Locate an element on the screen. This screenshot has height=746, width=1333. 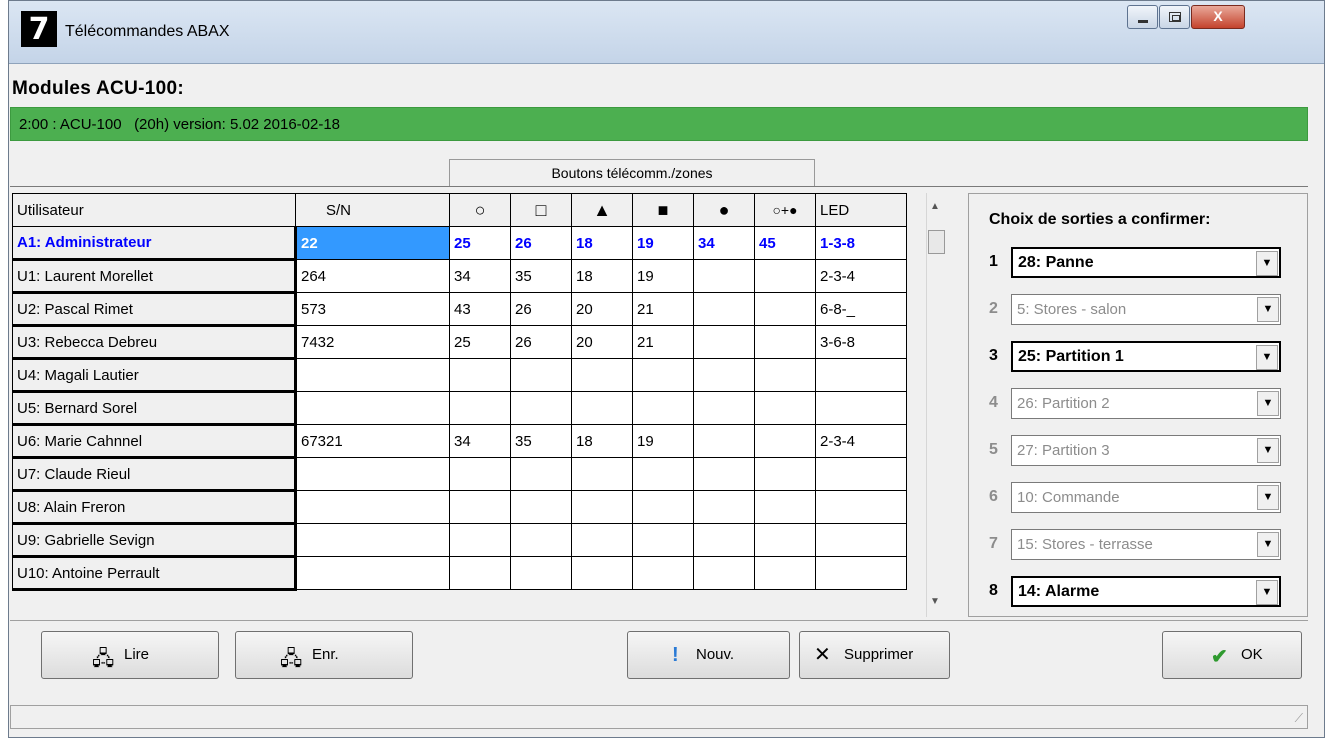
output-select: 28: Panne ▼ is located at coordinates (1146, 262).